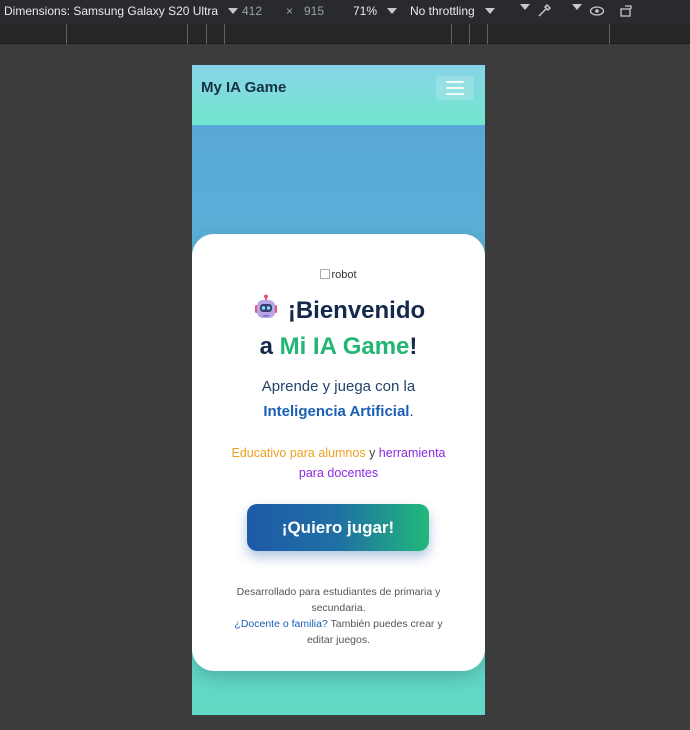  What do you see at coordinates (314, 11) in the screenshot?
I see `height-input: 915` at bounding box center [314, 11].